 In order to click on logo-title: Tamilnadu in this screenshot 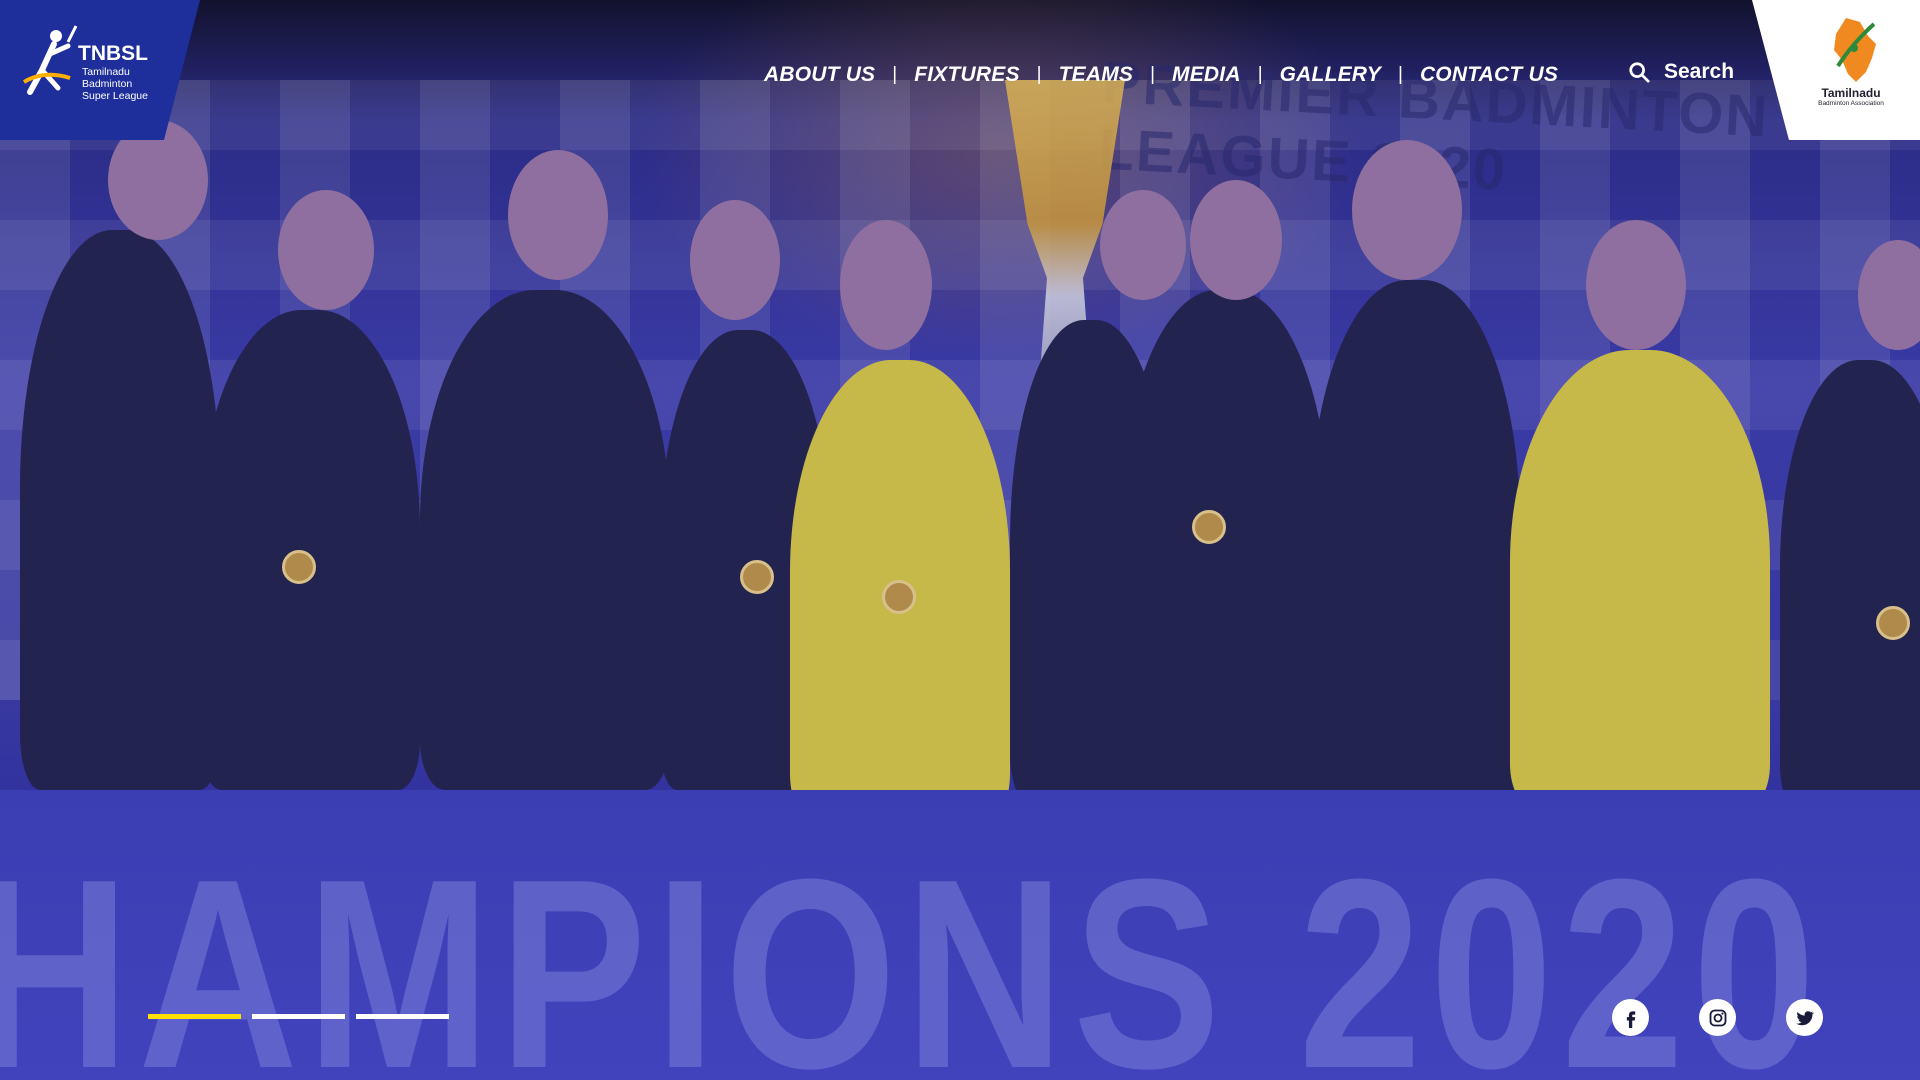, I will do `click(1851, 93)`.